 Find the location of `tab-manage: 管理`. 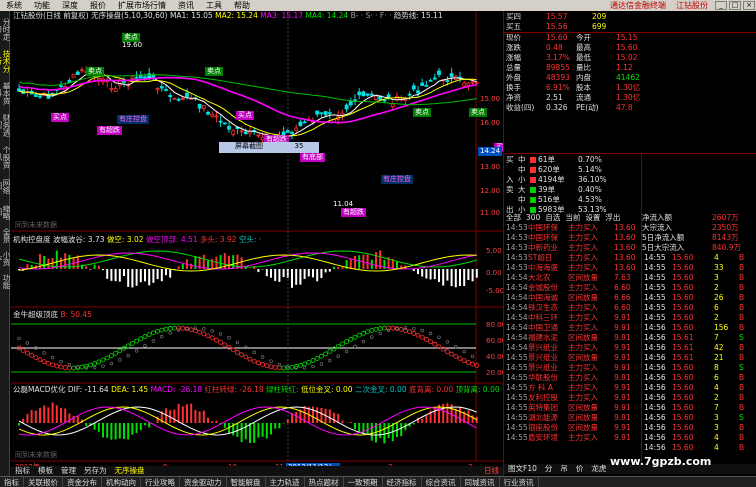

tab-manage: 管理 is located at coordinates (68, 471).